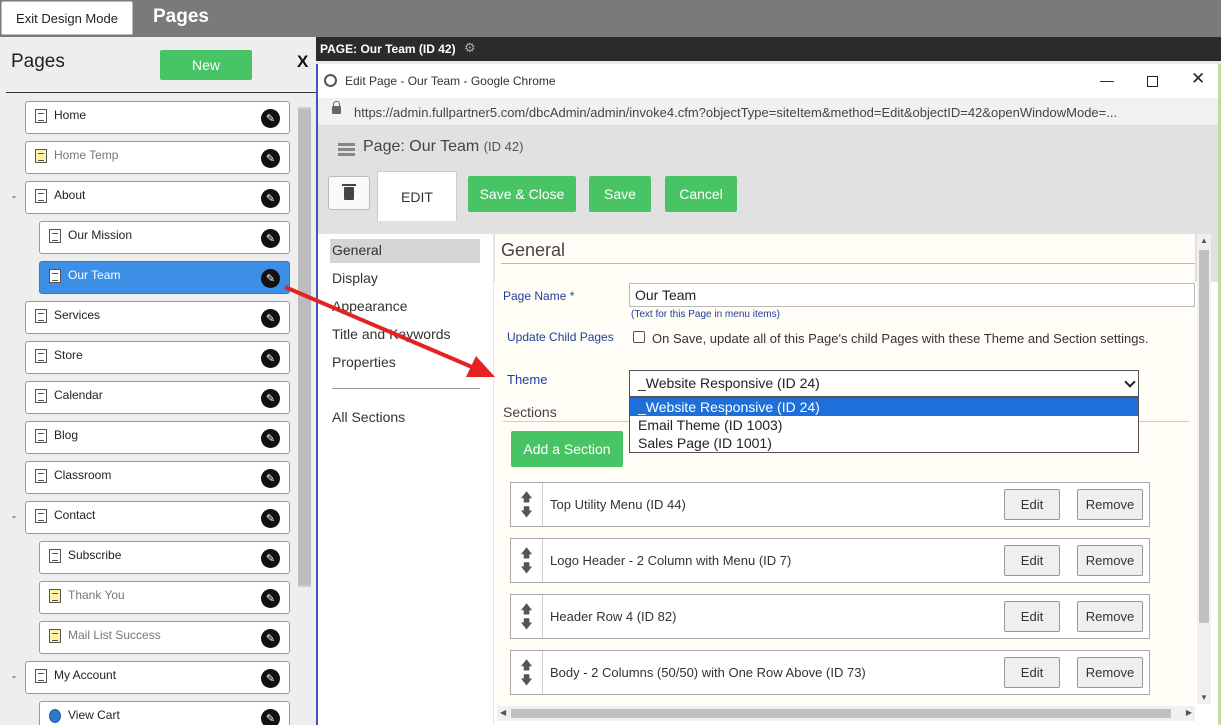 The image size is (1221, 725). Describe the element at coordinates (1107, 80) in the screenshot. I see `minimize-icon: —` at that location.